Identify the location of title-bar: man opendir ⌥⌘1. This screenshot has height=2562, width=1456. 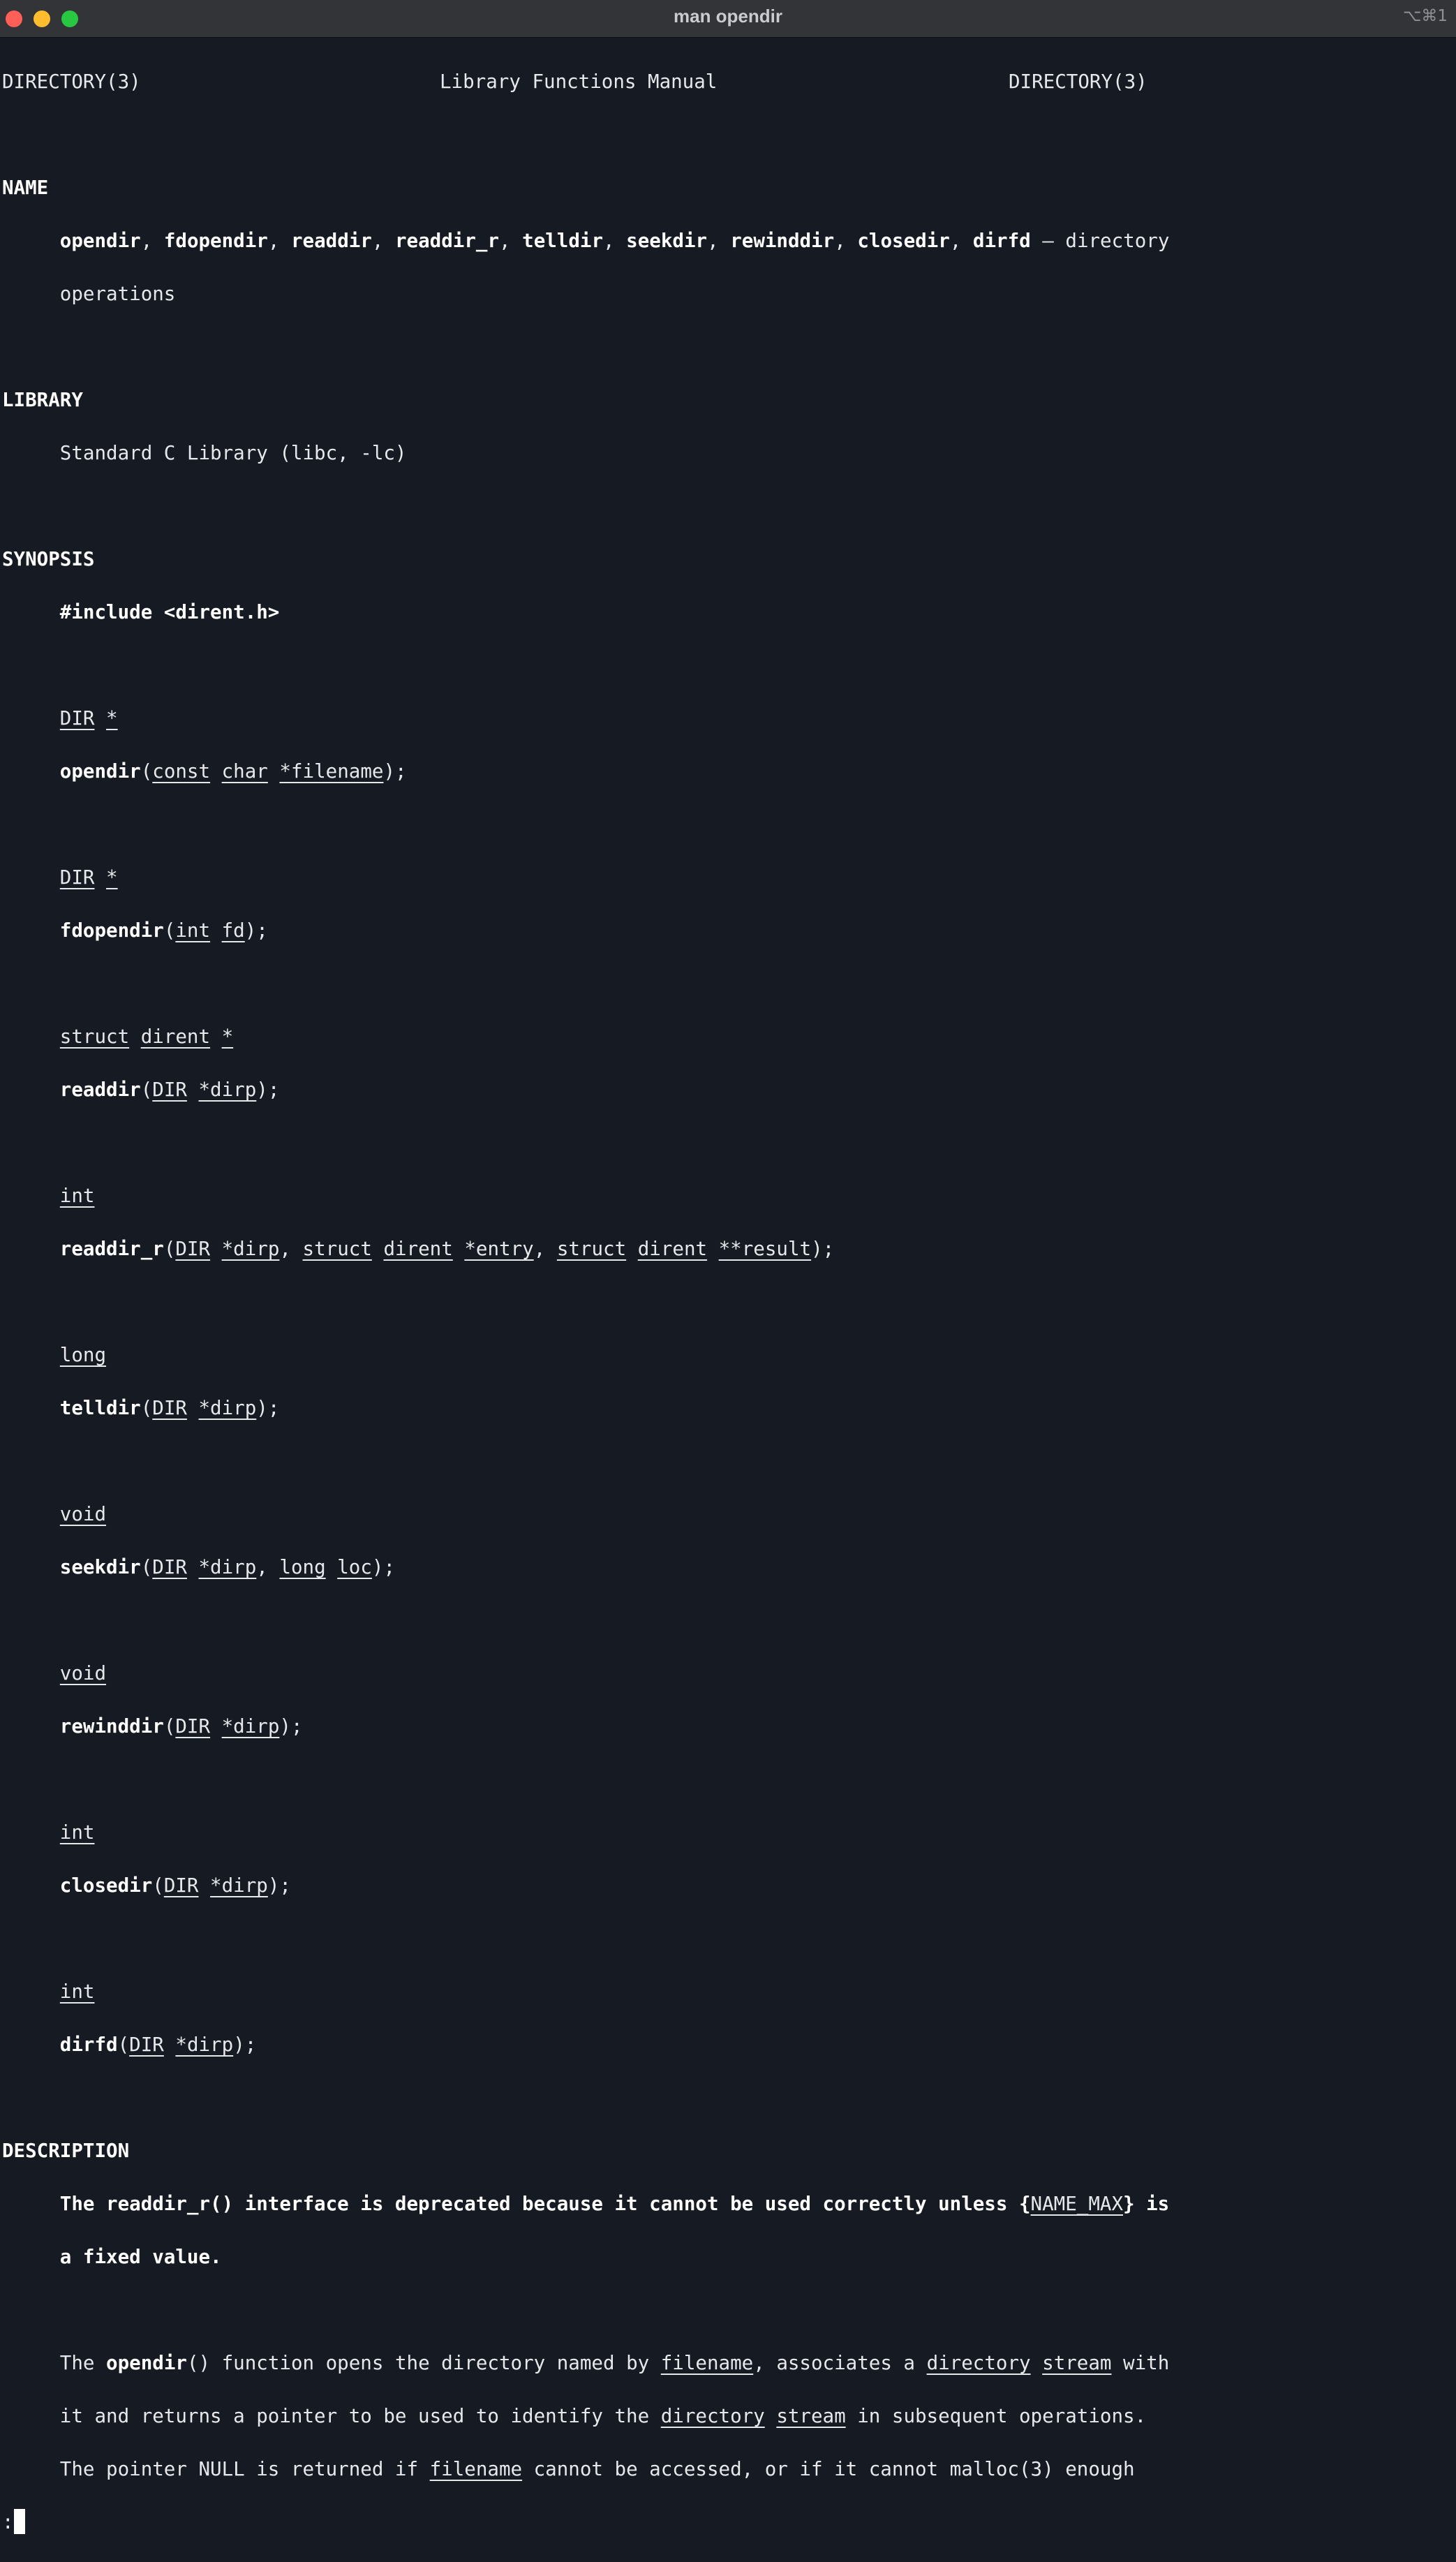
(728, 19).